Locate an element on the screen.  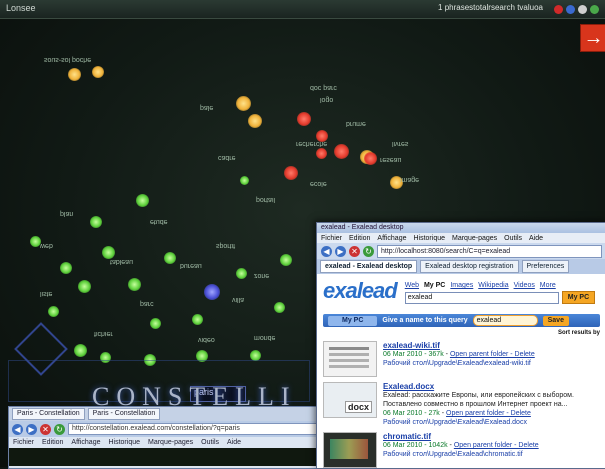
query-name-input: exalead is located at coordinates (505, 320).